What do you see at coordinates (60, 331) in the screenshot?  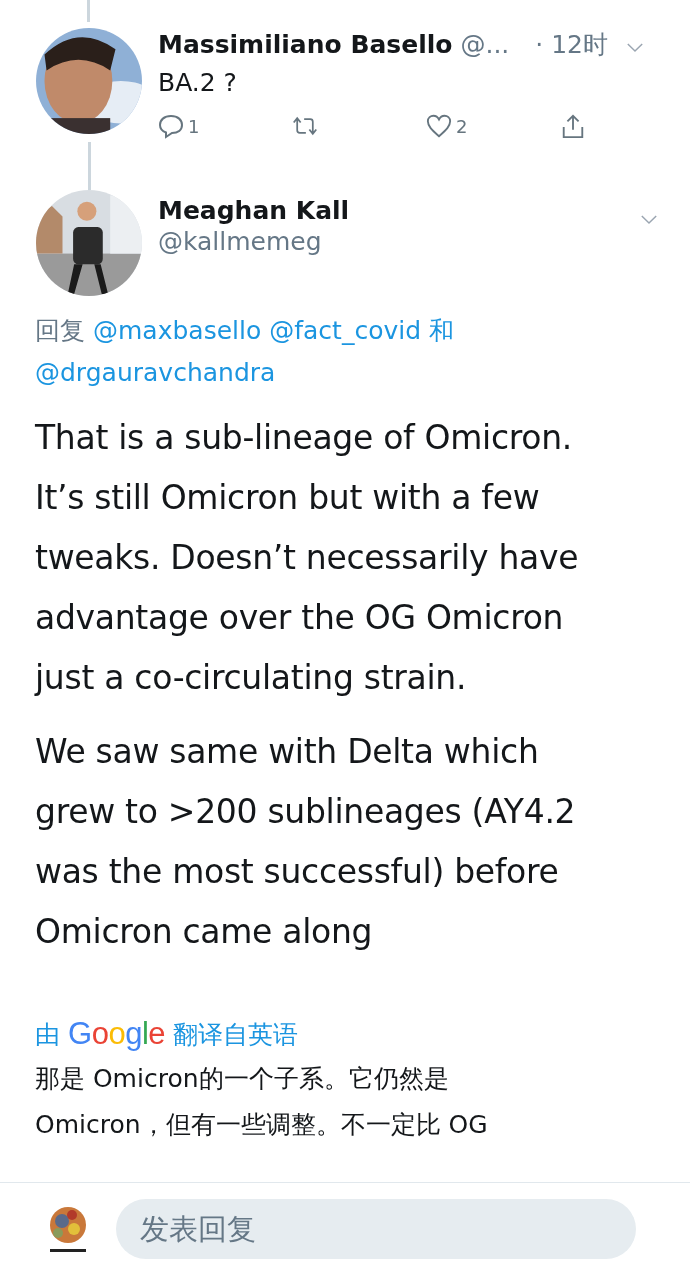 I see `reply-label: 回复` at bounding box center [60, 331].